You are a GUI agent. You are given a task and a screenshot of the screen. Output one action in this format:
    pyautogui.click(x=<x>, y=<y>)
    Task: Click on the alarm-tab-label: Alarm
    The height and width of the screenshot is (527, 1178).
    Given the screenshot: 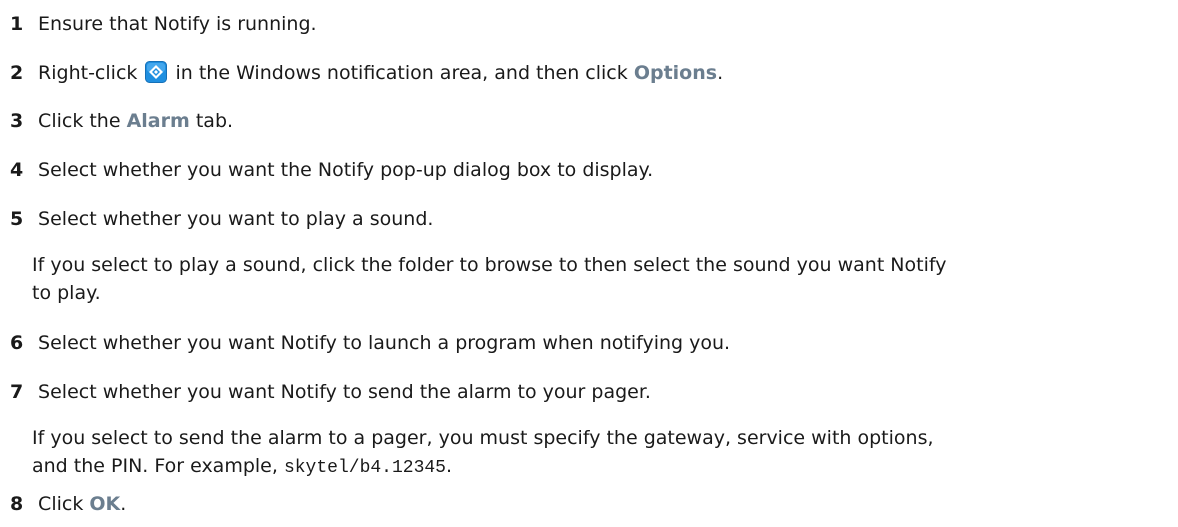 What is the action you would take?
    pyautogui.click(x=158, y=121)
    